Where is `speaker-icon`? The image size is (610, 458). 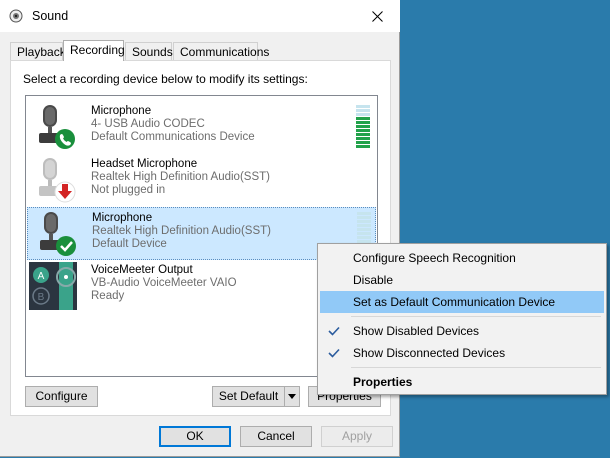
speaker-icon is located at coordinates (16, 16).